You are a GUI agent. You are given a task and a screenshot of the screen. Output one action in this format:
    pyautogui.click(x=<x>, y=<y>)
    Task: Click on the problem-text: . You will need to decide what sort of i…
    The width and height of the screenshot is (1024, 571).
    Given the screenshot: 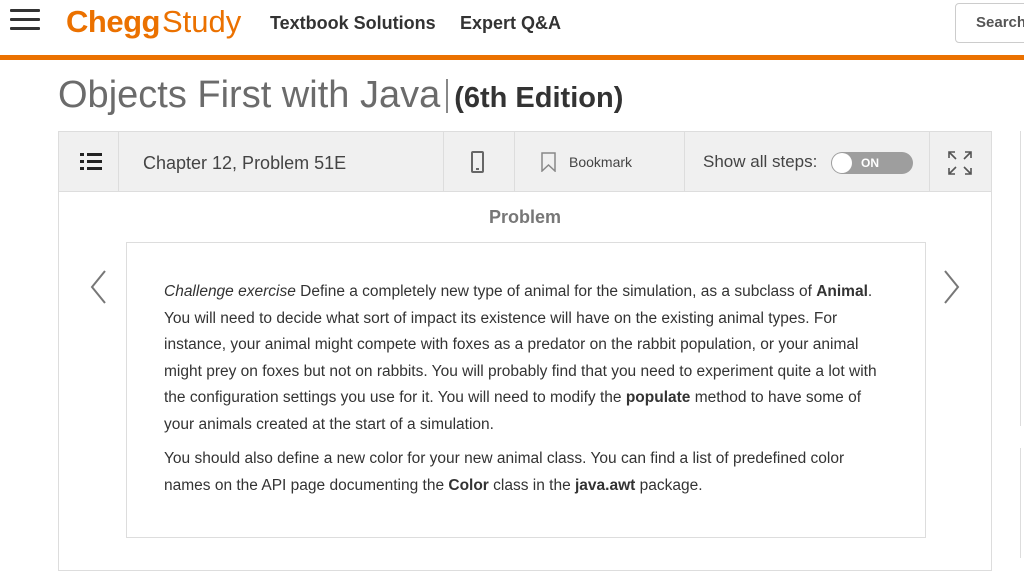 What is the action you would take?
    pyautogui.click(x=520, y=344)
    